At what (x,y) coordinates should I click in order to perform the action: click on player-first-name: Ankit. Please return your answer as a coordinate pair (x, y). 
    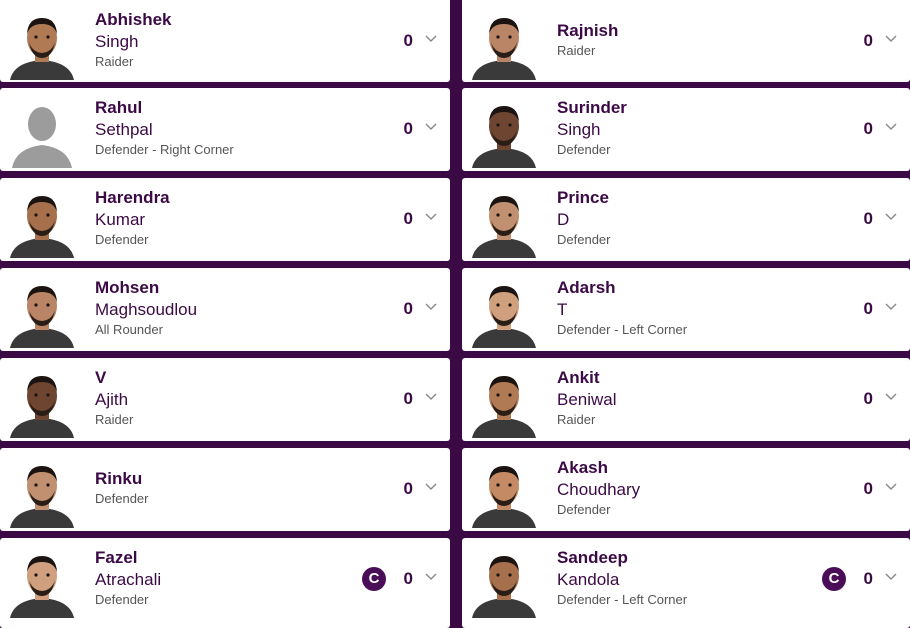
    Looking at the image, I should click on (578, 377).